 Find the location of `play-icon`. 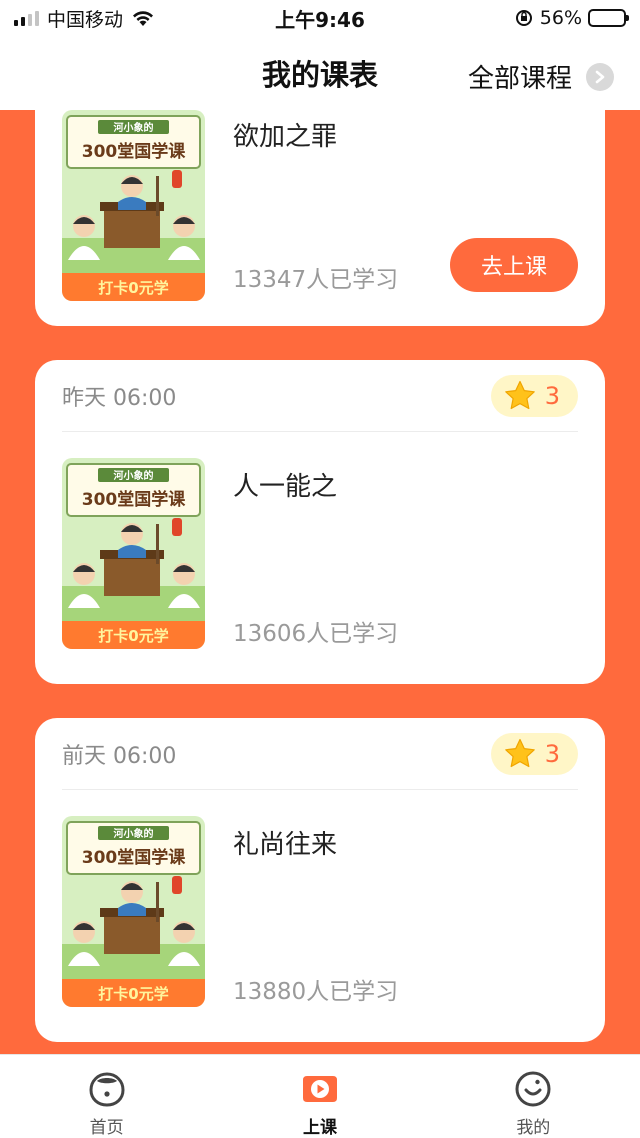

play-icon is located at coordinates (319, 1089).